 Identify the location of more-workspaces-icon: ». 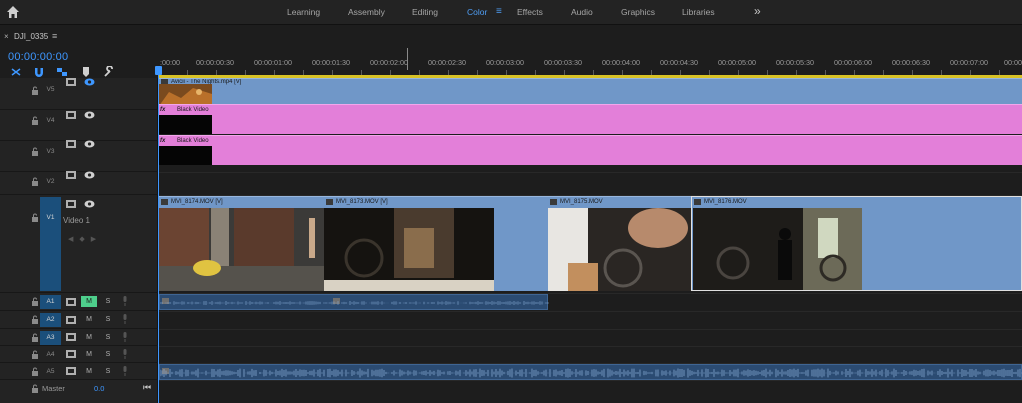
(757, 11).